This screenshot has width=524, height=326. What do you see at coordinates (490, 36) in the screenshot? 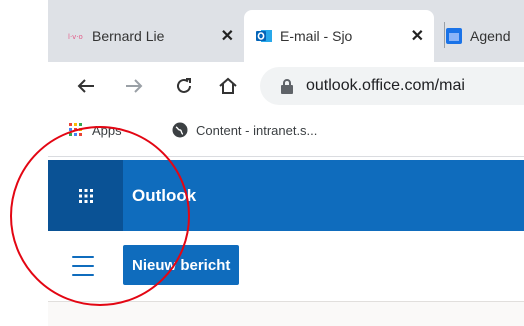
I see `tab-title: Agend` at bounding box center [490, 36].